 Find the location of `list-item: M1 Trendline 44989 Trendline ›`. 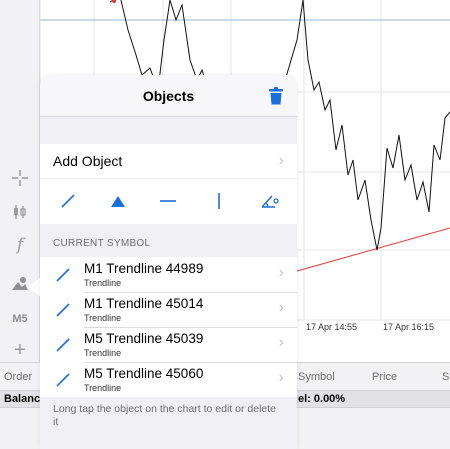

list-item: M1 Trendline 44989 Trendline › is located at coordinates (168, 274).